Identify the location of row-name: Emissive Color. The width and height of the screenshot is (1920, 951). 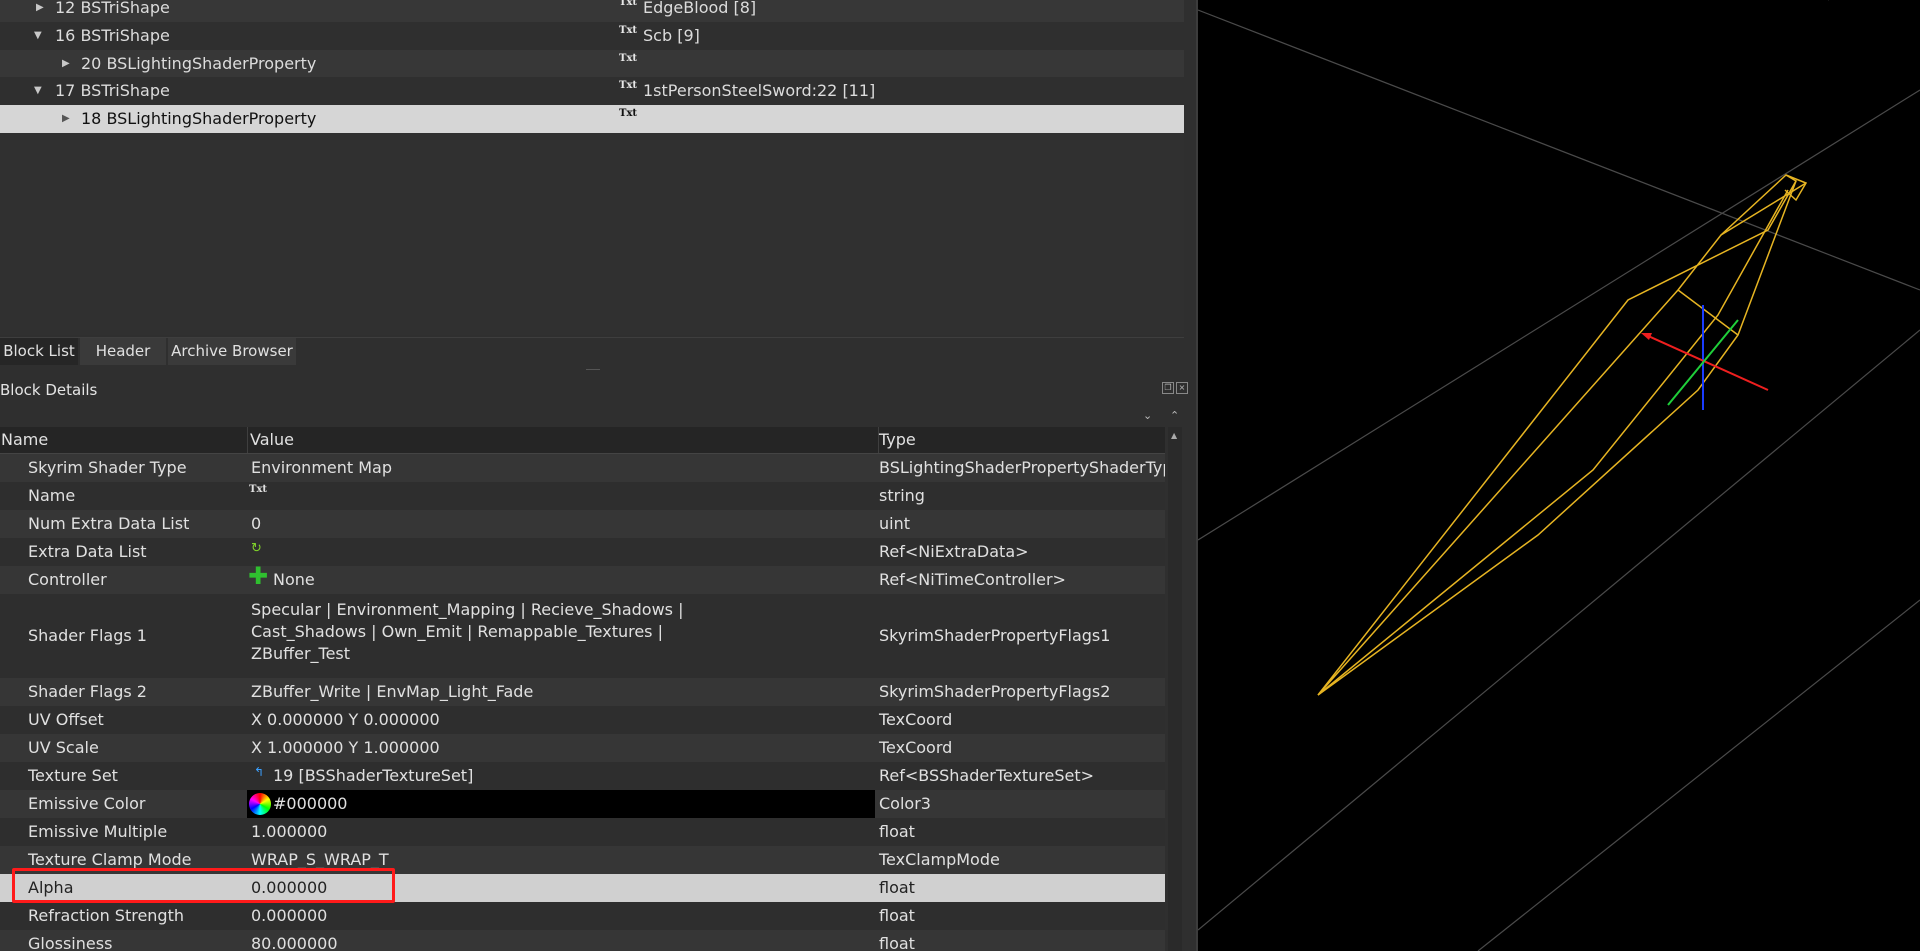
(87, 803).